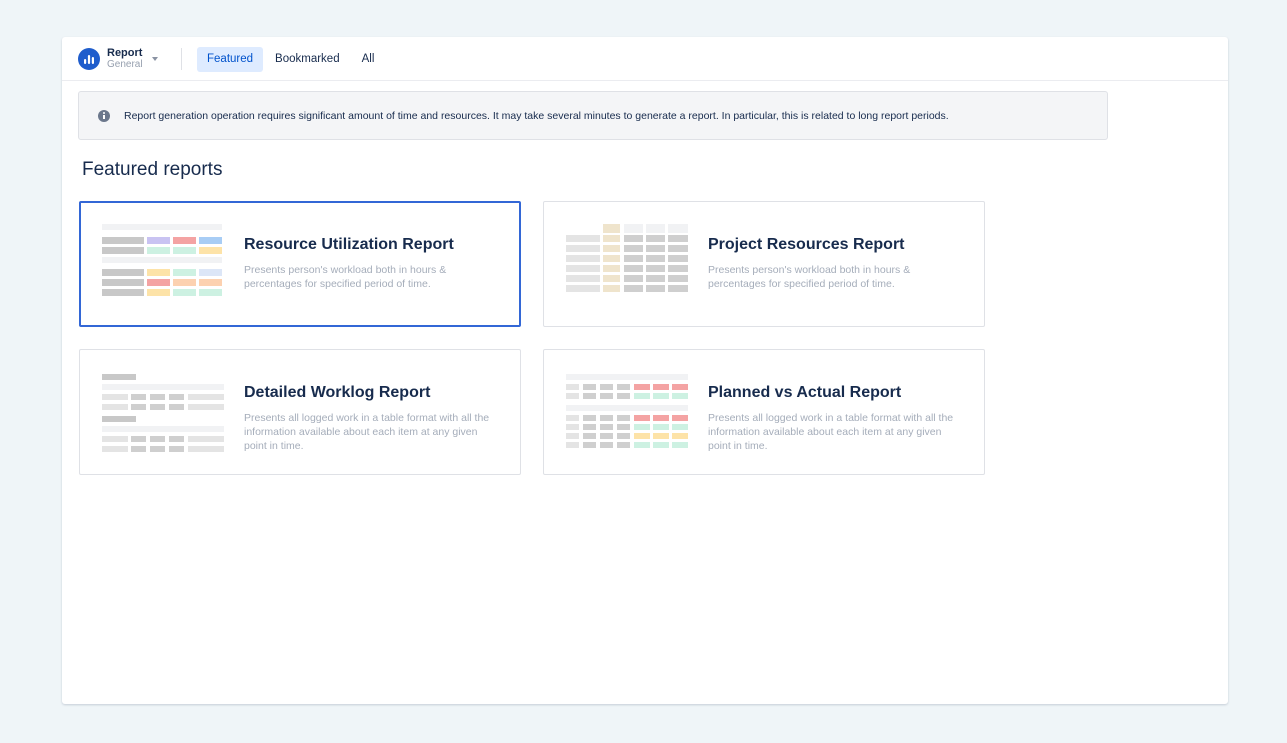 Image resolution: width=1287 pixels, height=743 pixels. I want to click on info-icon, so click(104, 115).